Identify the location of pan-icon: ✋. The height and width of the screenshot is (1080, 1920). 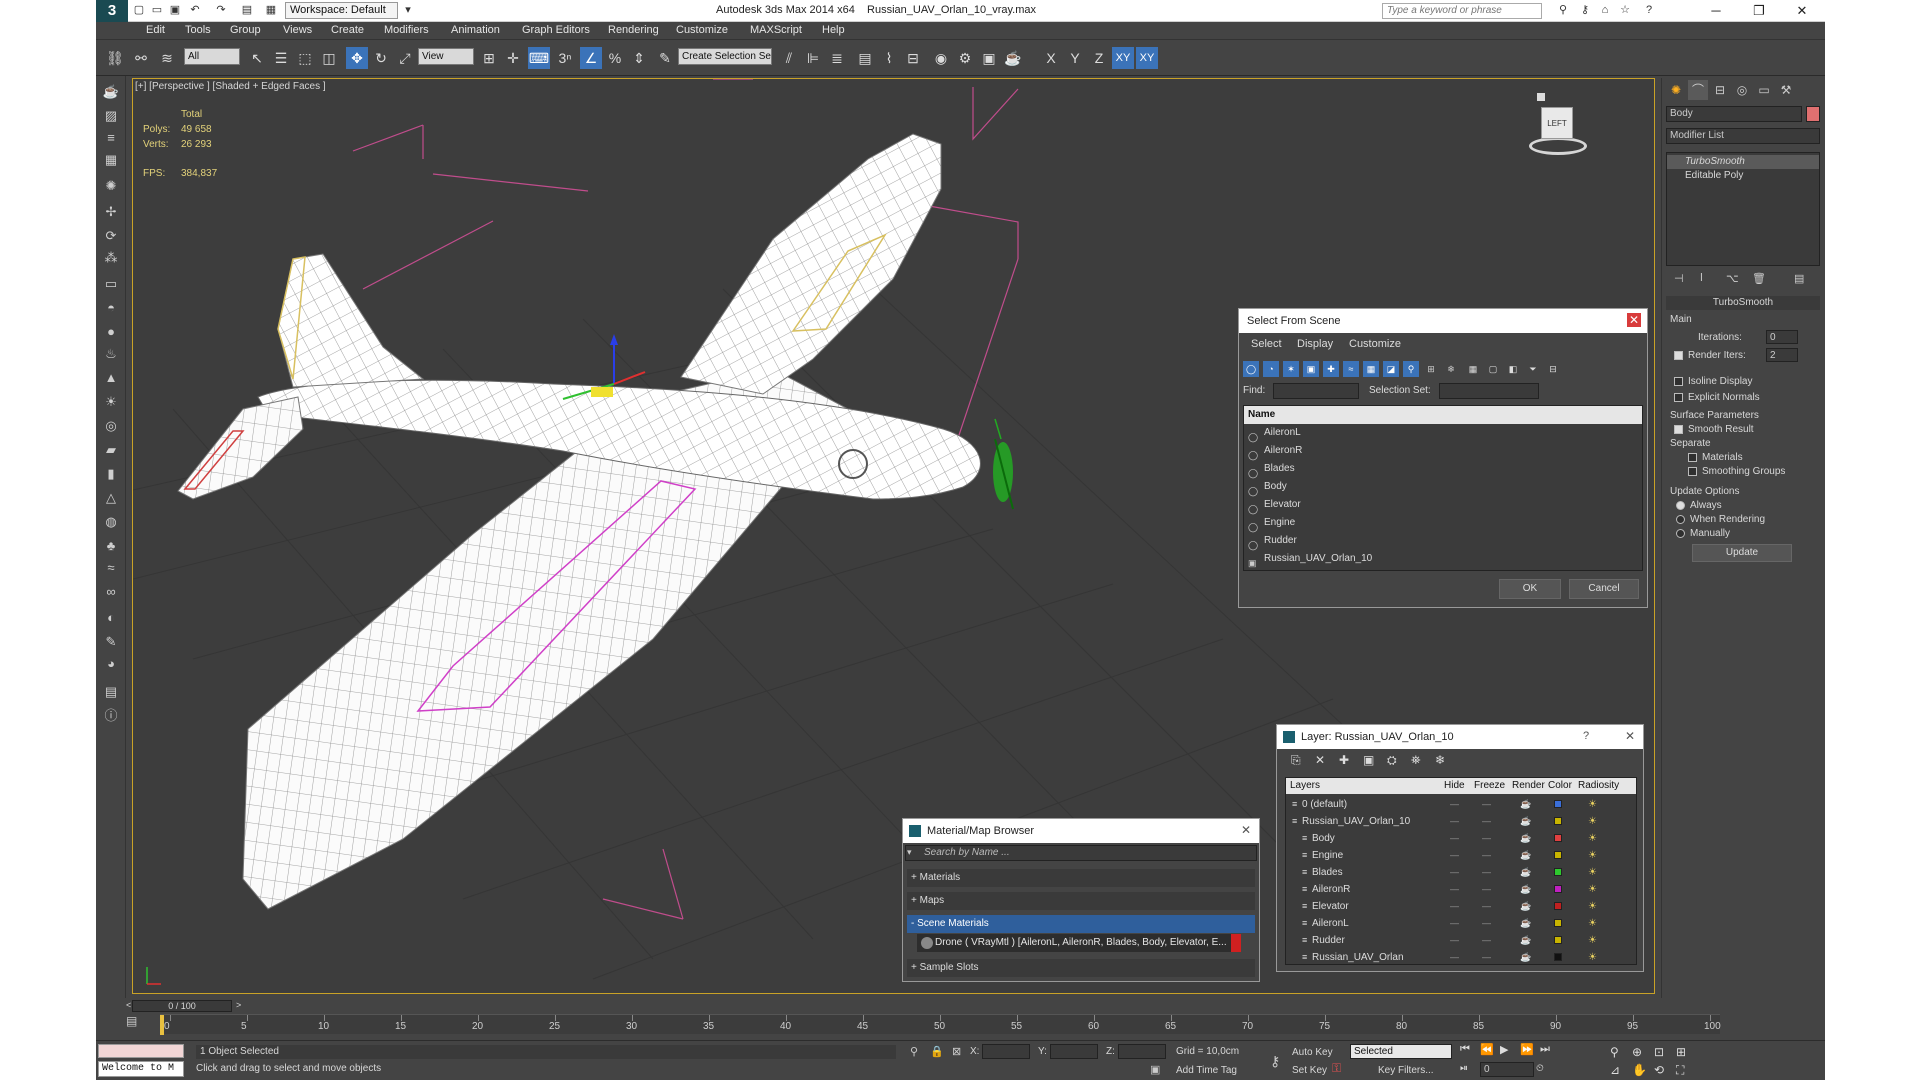
(1639, 1070).